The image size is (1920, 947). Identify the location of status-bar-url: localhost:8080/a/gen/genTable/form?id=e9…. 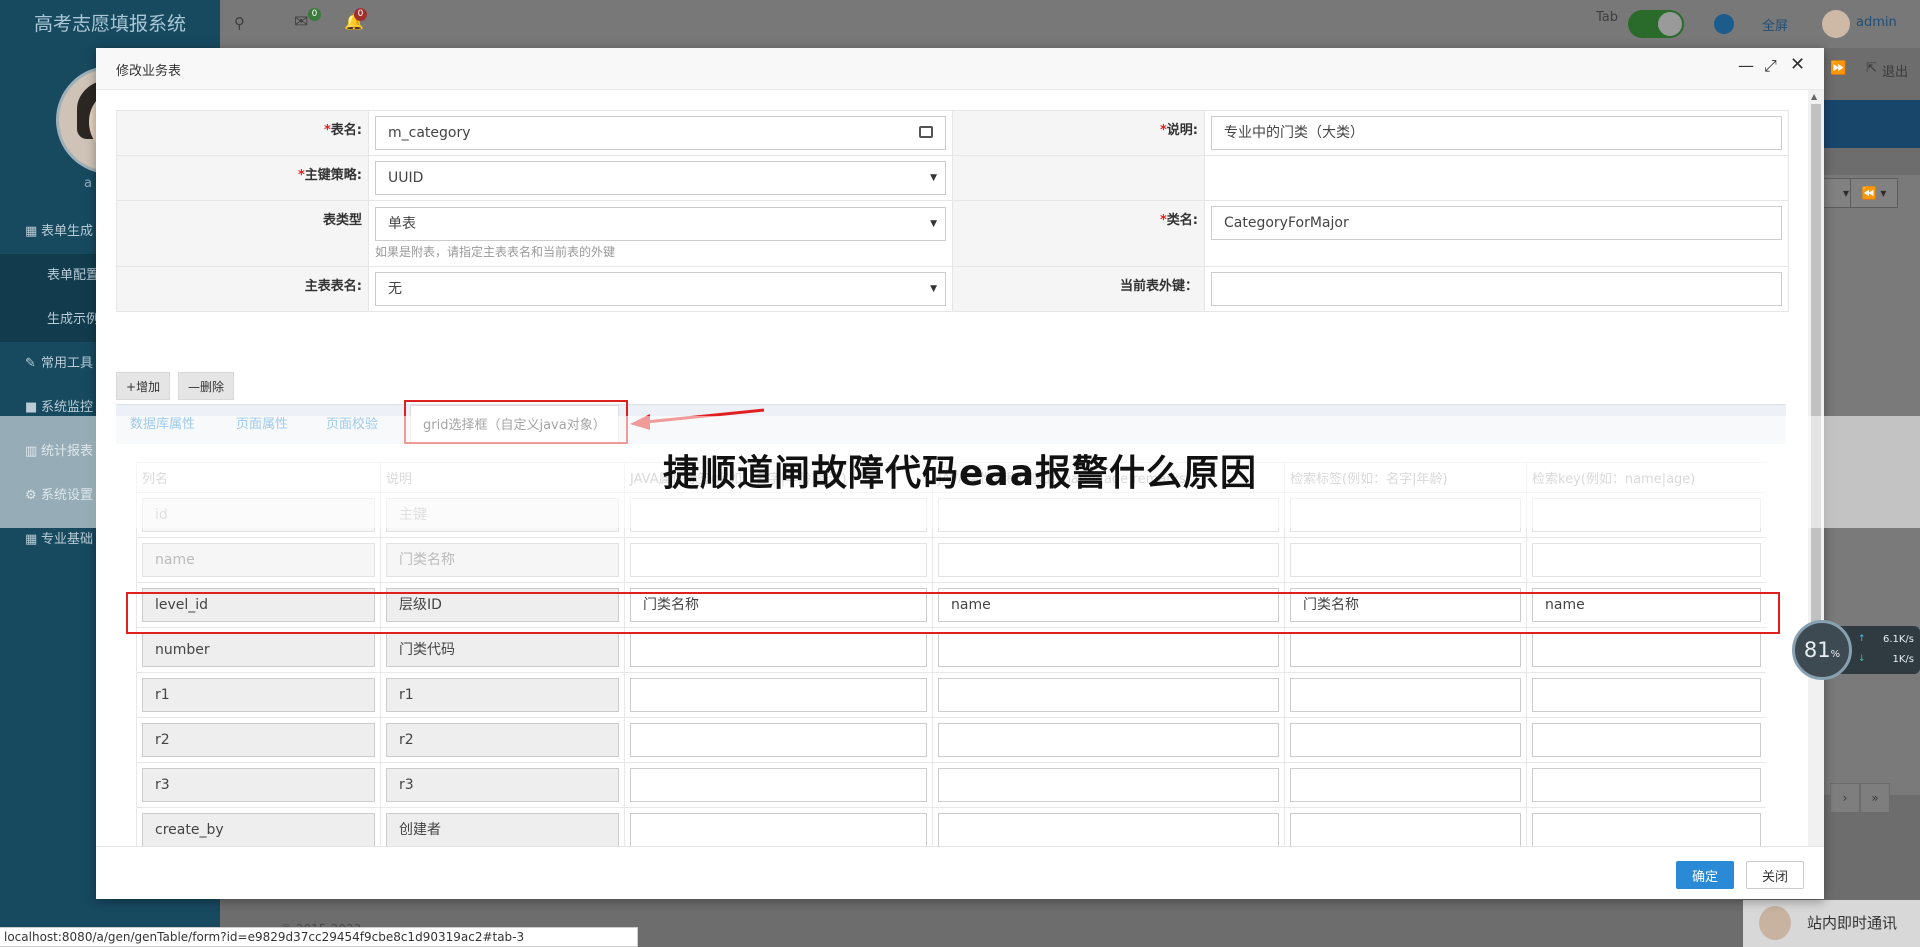
(319, 937).